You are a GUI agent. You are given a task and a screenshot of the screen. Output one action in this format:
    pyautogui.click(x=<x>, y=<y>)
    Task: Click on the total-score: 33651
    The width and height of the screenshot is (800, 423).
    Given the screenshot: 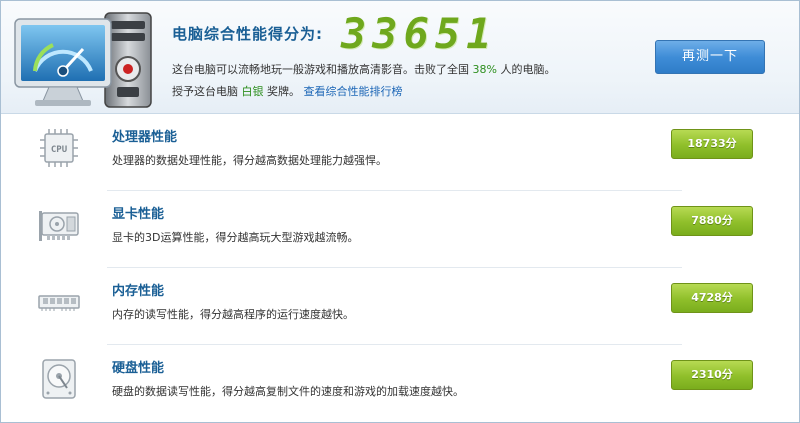 What is the action you would take?
    pyautogui.click(x=419, y=33)
    